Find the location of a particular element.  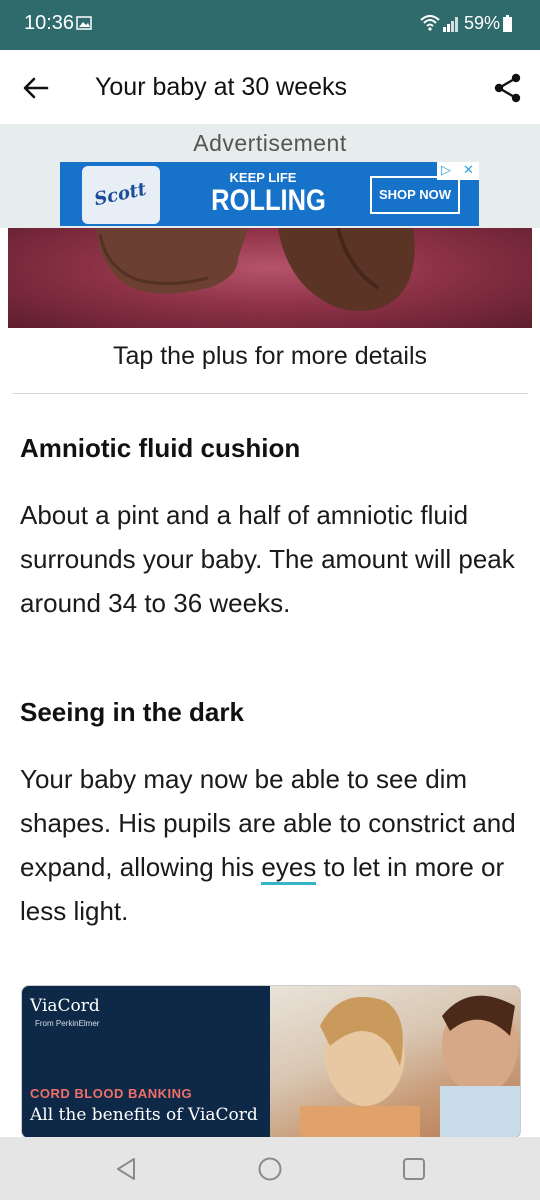

signal-icon is located at coordinates (450, 24).